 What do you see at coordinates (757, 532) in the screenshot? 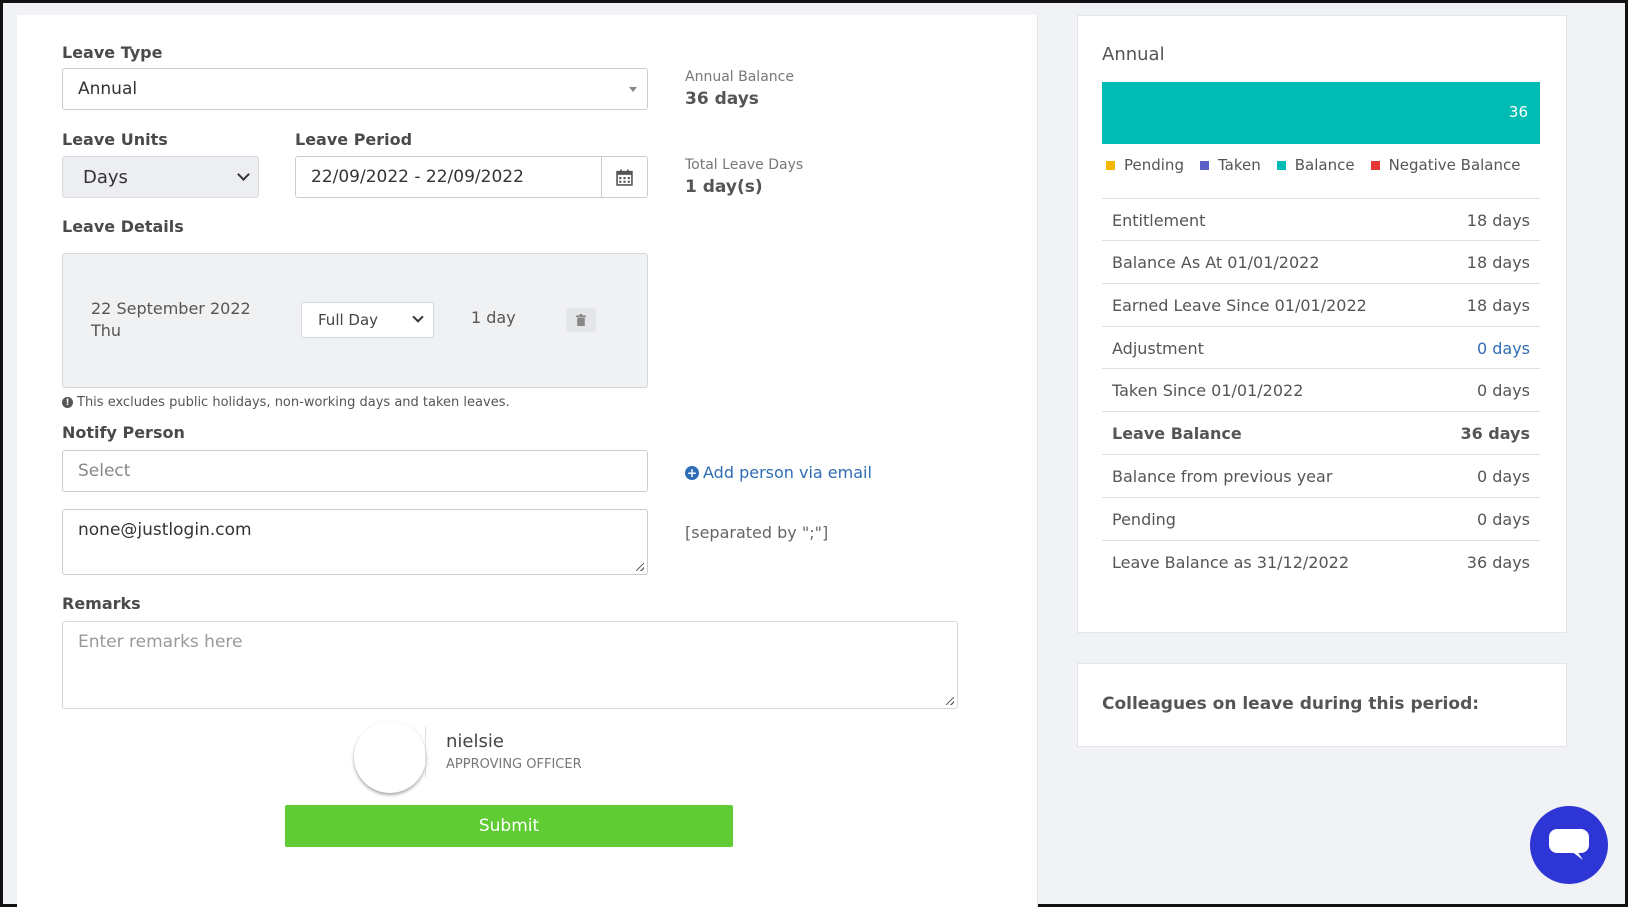
I see `email-hint: [separated by ";"]` at bounding box center [757, 532].